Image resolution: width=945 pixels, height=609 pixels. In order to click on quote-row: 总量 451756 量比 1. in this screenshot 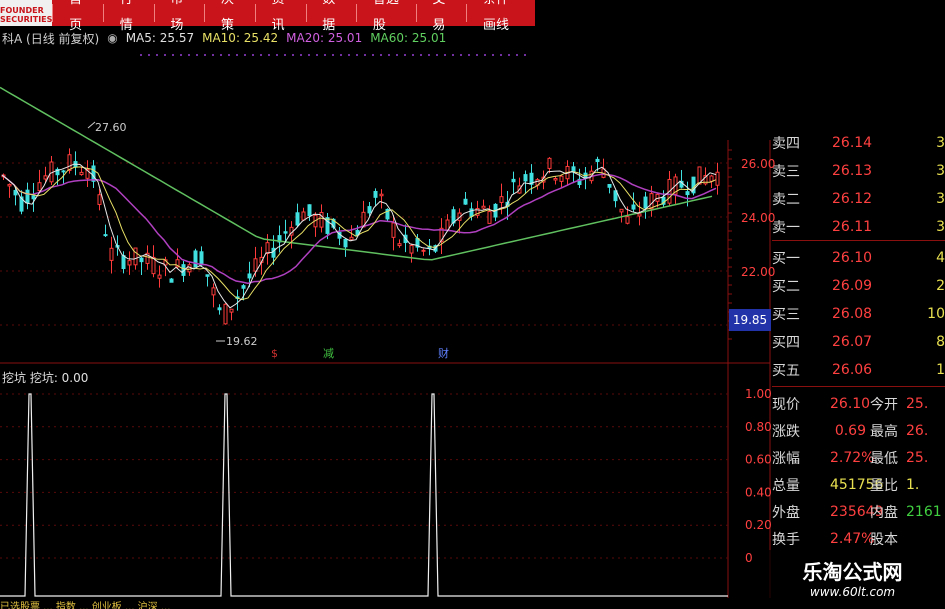, I will do `click(858, 484)`.